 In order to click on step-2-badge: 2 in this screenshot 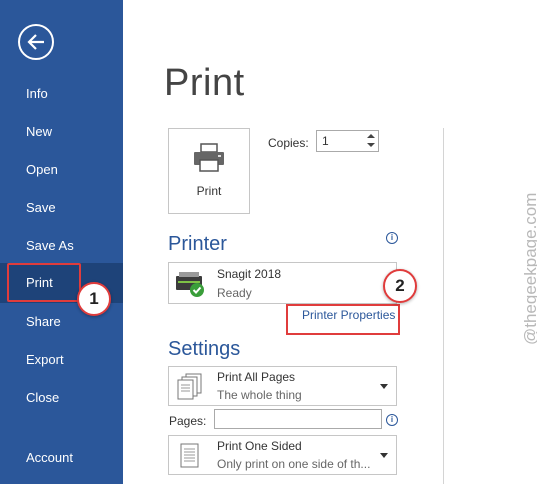, I will do `click(400, 286)`.